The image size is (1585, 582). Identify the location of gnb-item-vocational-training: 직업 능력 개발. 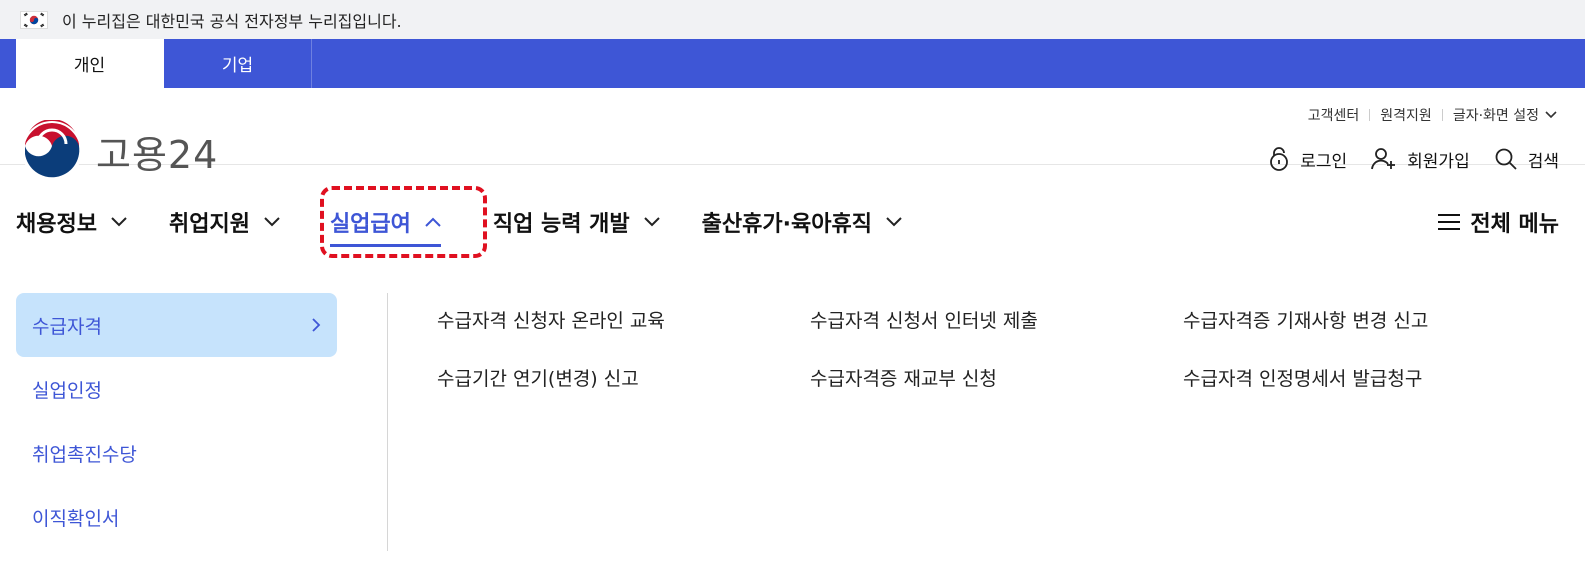
(576, 222).